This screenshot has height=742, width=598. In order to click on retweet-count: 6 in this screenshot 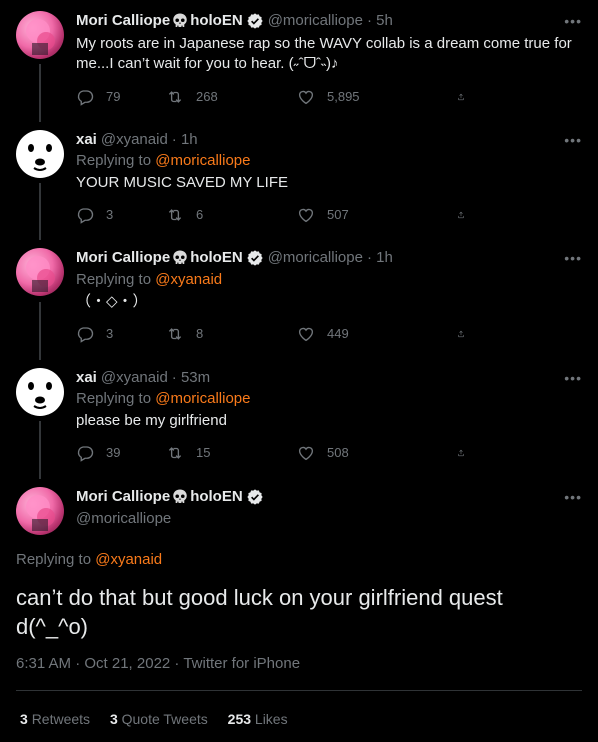, I will do `click(200, 214)`.